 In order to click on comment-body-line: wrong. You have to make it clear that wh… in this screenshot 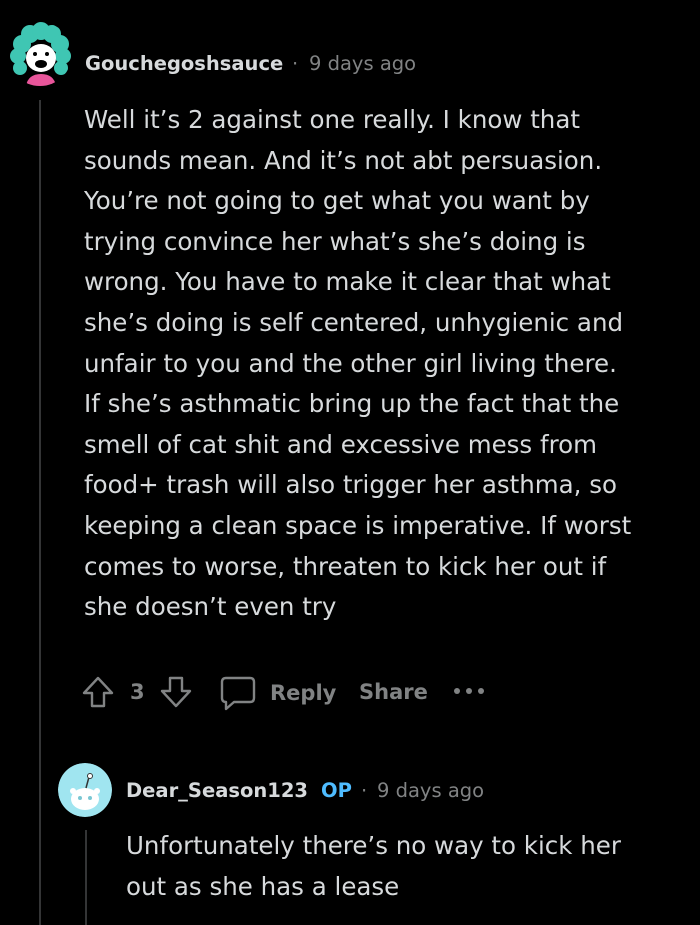, I will do `click(347, 282)`.